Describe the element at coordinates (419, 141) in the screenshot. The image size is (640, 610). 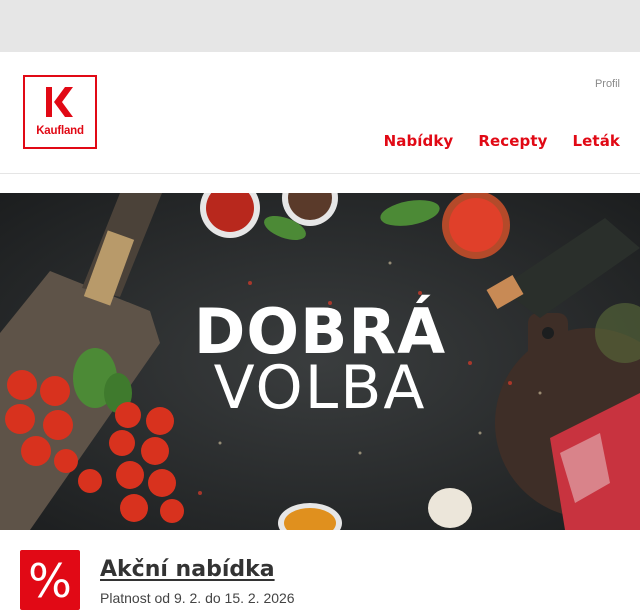
I see `nav-item-nabidky: Nabídky` at that location.